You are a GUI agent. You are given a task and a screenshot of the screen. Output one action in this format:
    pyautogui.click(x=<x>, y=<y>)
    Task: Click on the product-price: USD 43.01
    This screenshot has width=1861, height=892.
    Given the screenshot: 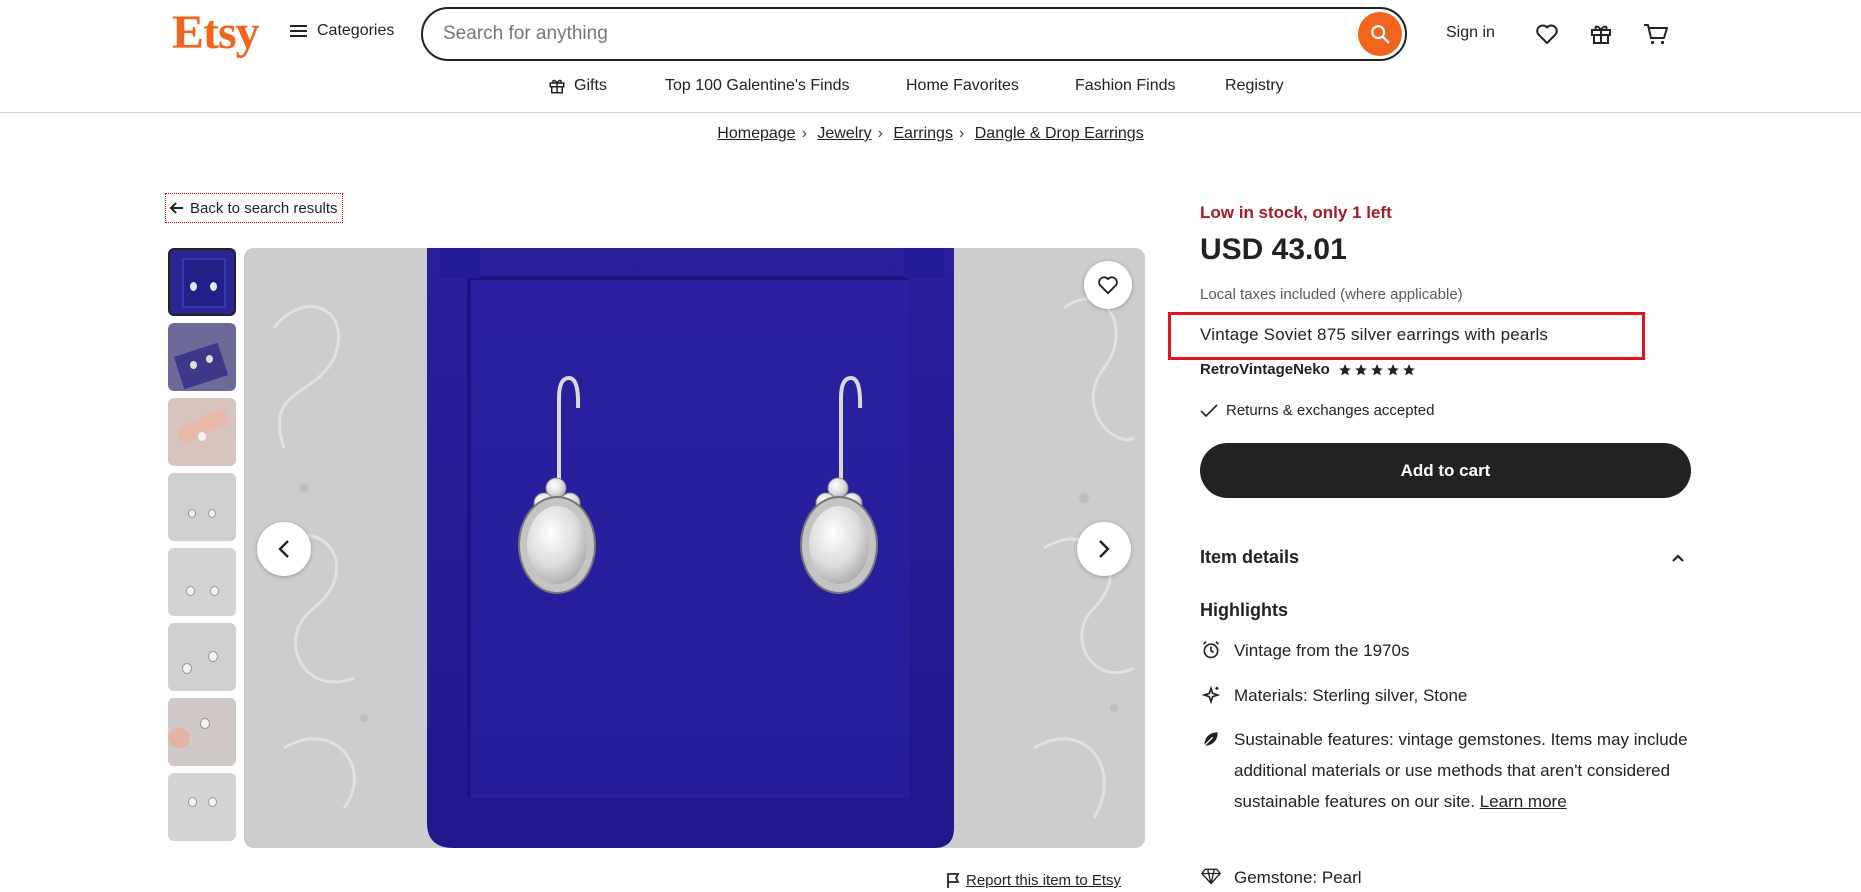 What is the action you would take?
    pyautogui.click(x=1273, y=249)
    